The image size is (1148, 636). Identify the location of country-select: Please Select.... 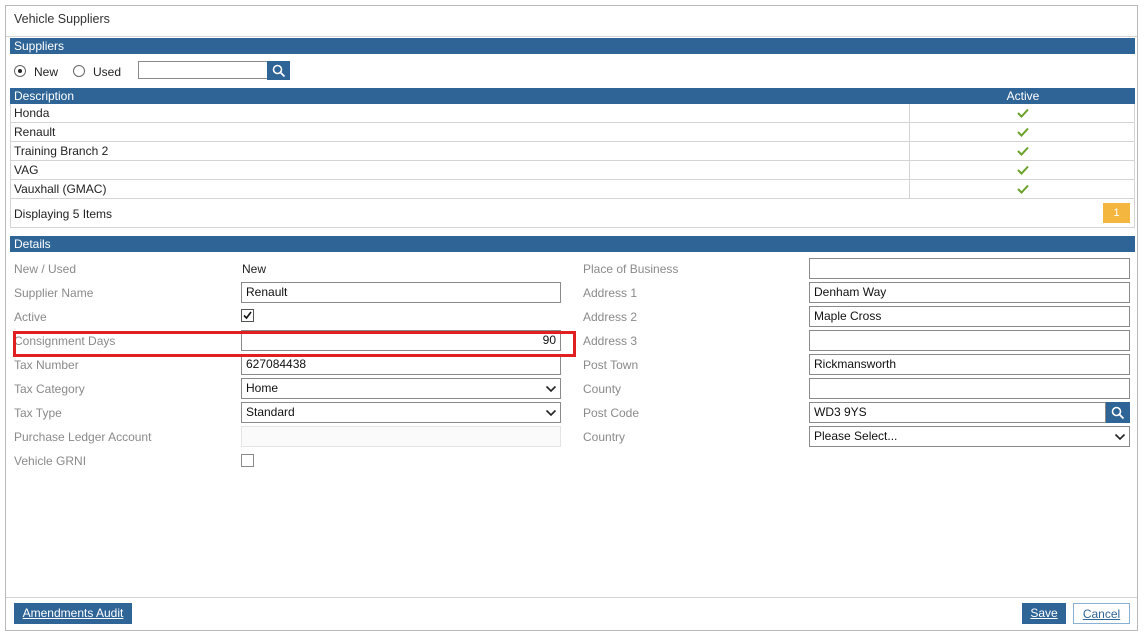
(969, 436).